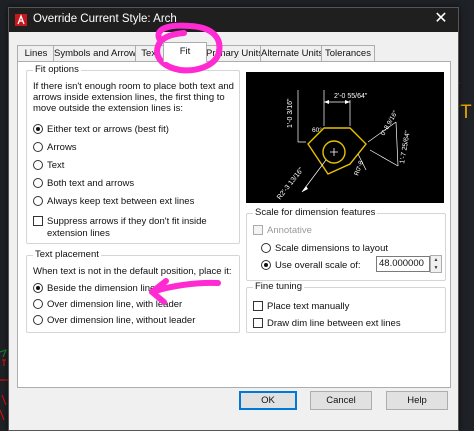  What do you see at coordinates (318, 265) in the screenshot?
I see `radio-label: Use overall scale of:` at bounding box center [318, 265].